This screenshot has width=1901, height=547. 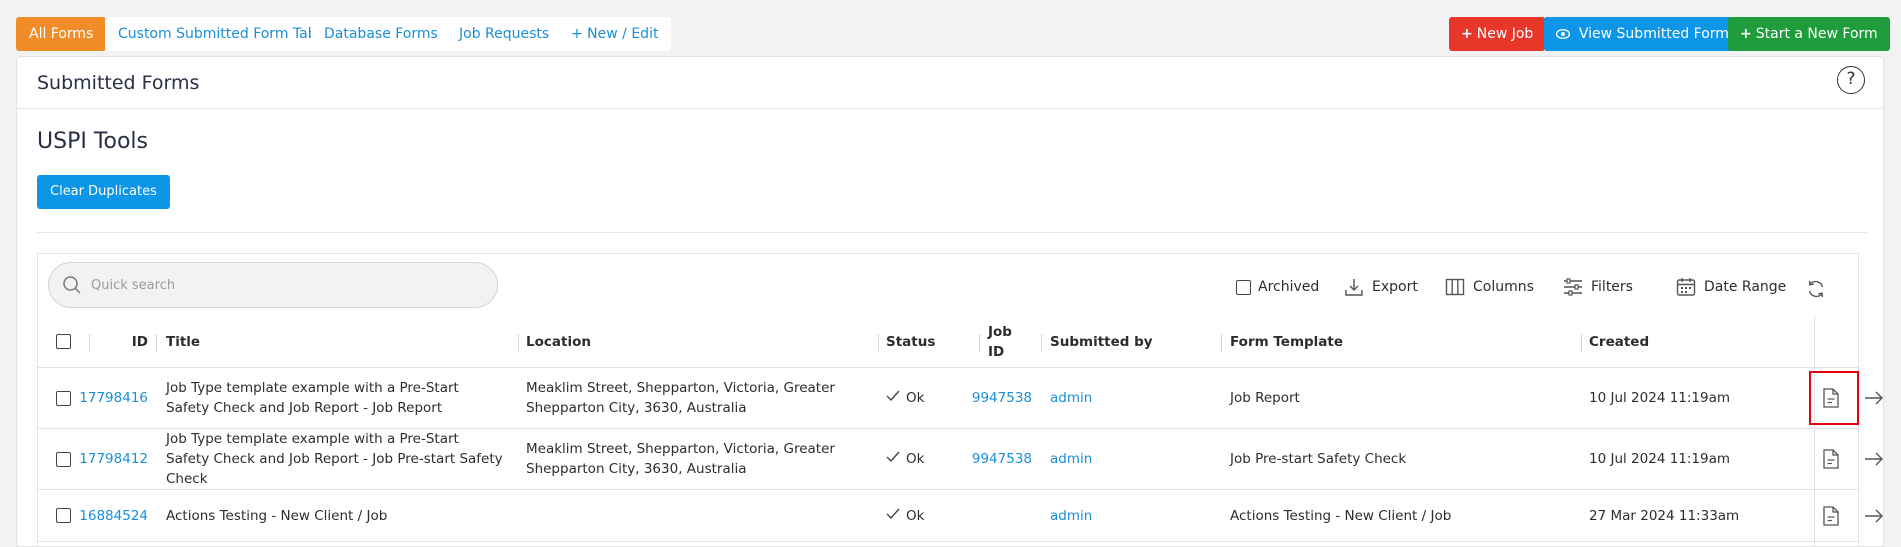 I want to click on header-title: Title, so click(x=183, y=341).